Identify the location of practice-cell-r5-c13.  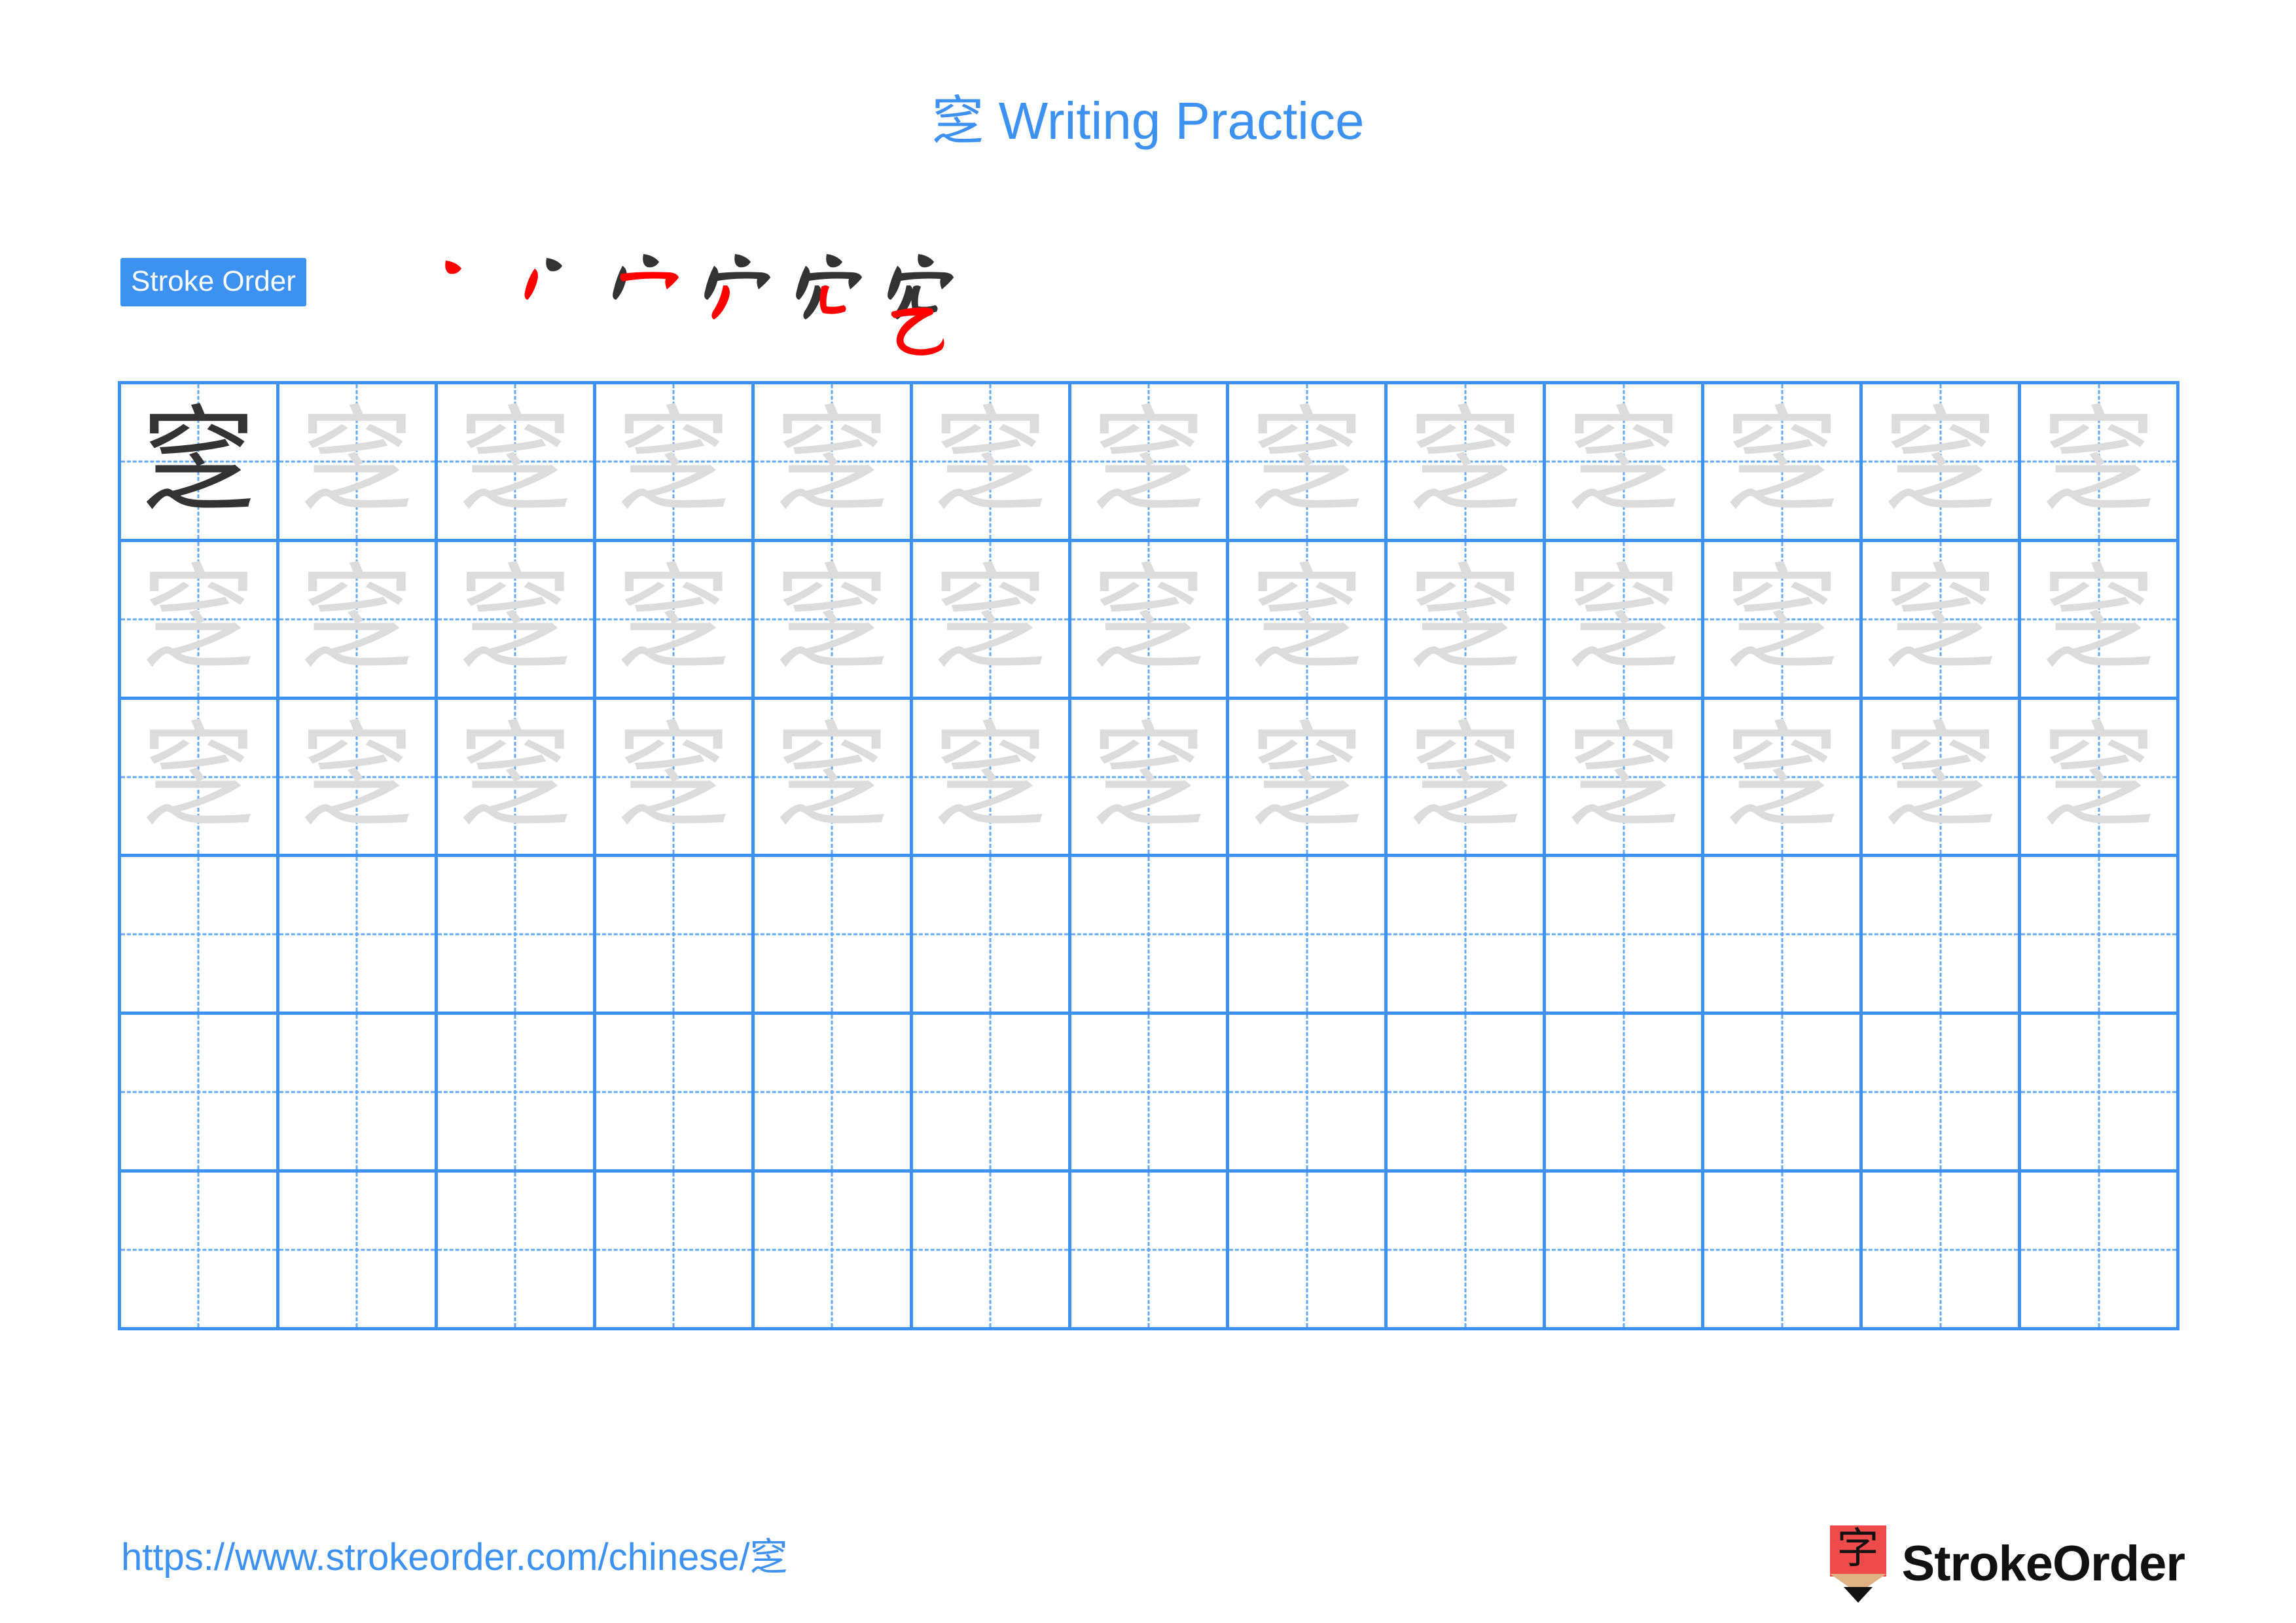
(2100, 1094).